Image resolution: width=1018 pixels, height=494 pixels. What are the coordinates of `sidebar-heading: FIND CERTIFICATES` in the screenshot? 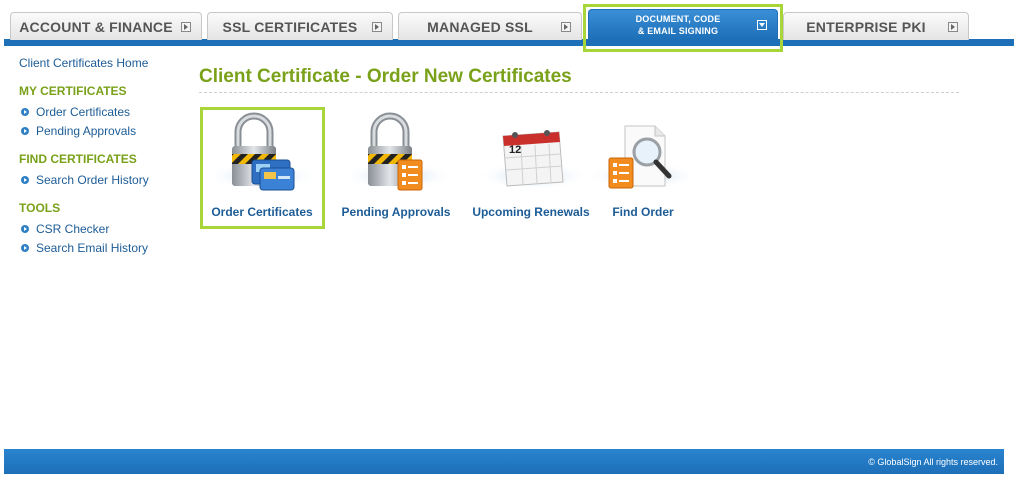 It's located at (78, 159).